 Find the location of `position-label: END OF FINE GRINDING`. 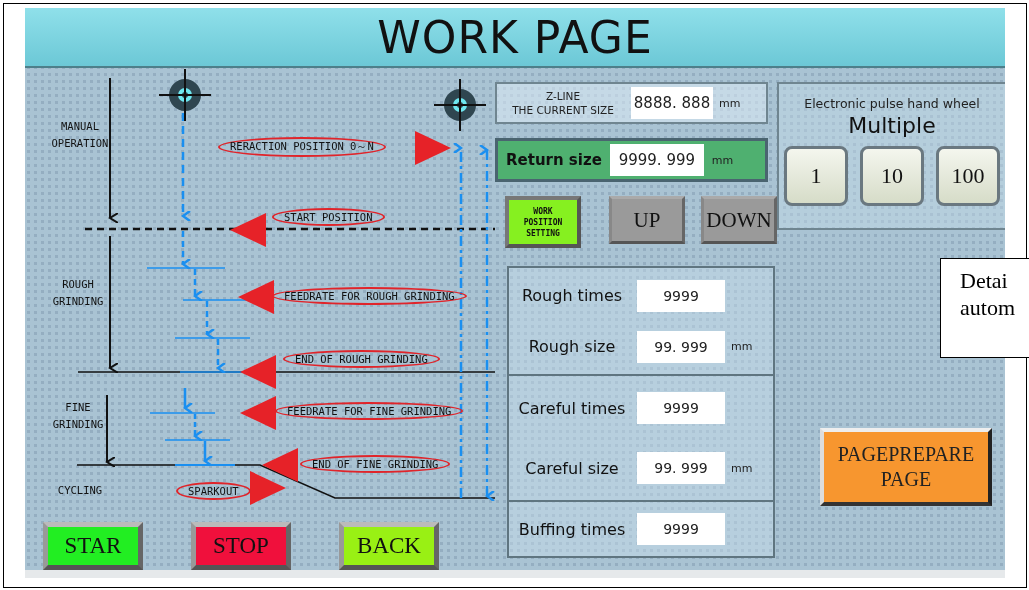

position-label: END OF FINE GRINDING is located at coordinates (375, 464).